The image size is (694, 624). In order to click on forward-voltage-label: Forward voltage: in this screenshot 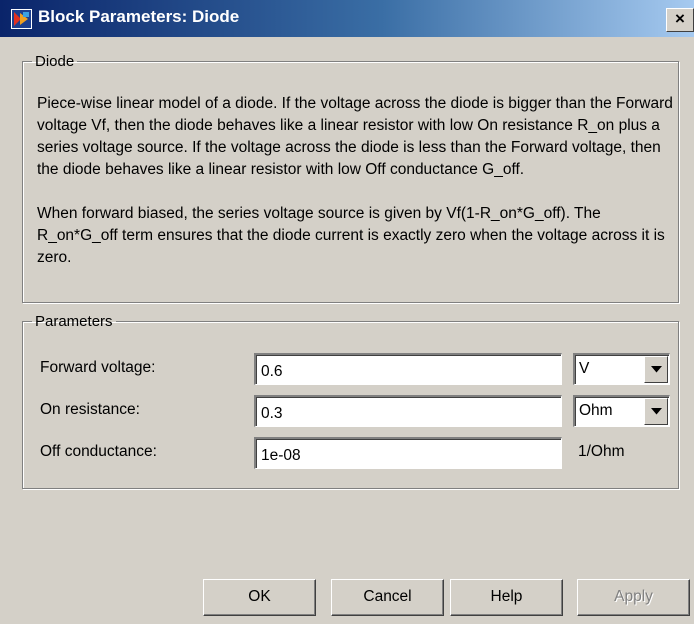, I will do `click(98, 367)`.